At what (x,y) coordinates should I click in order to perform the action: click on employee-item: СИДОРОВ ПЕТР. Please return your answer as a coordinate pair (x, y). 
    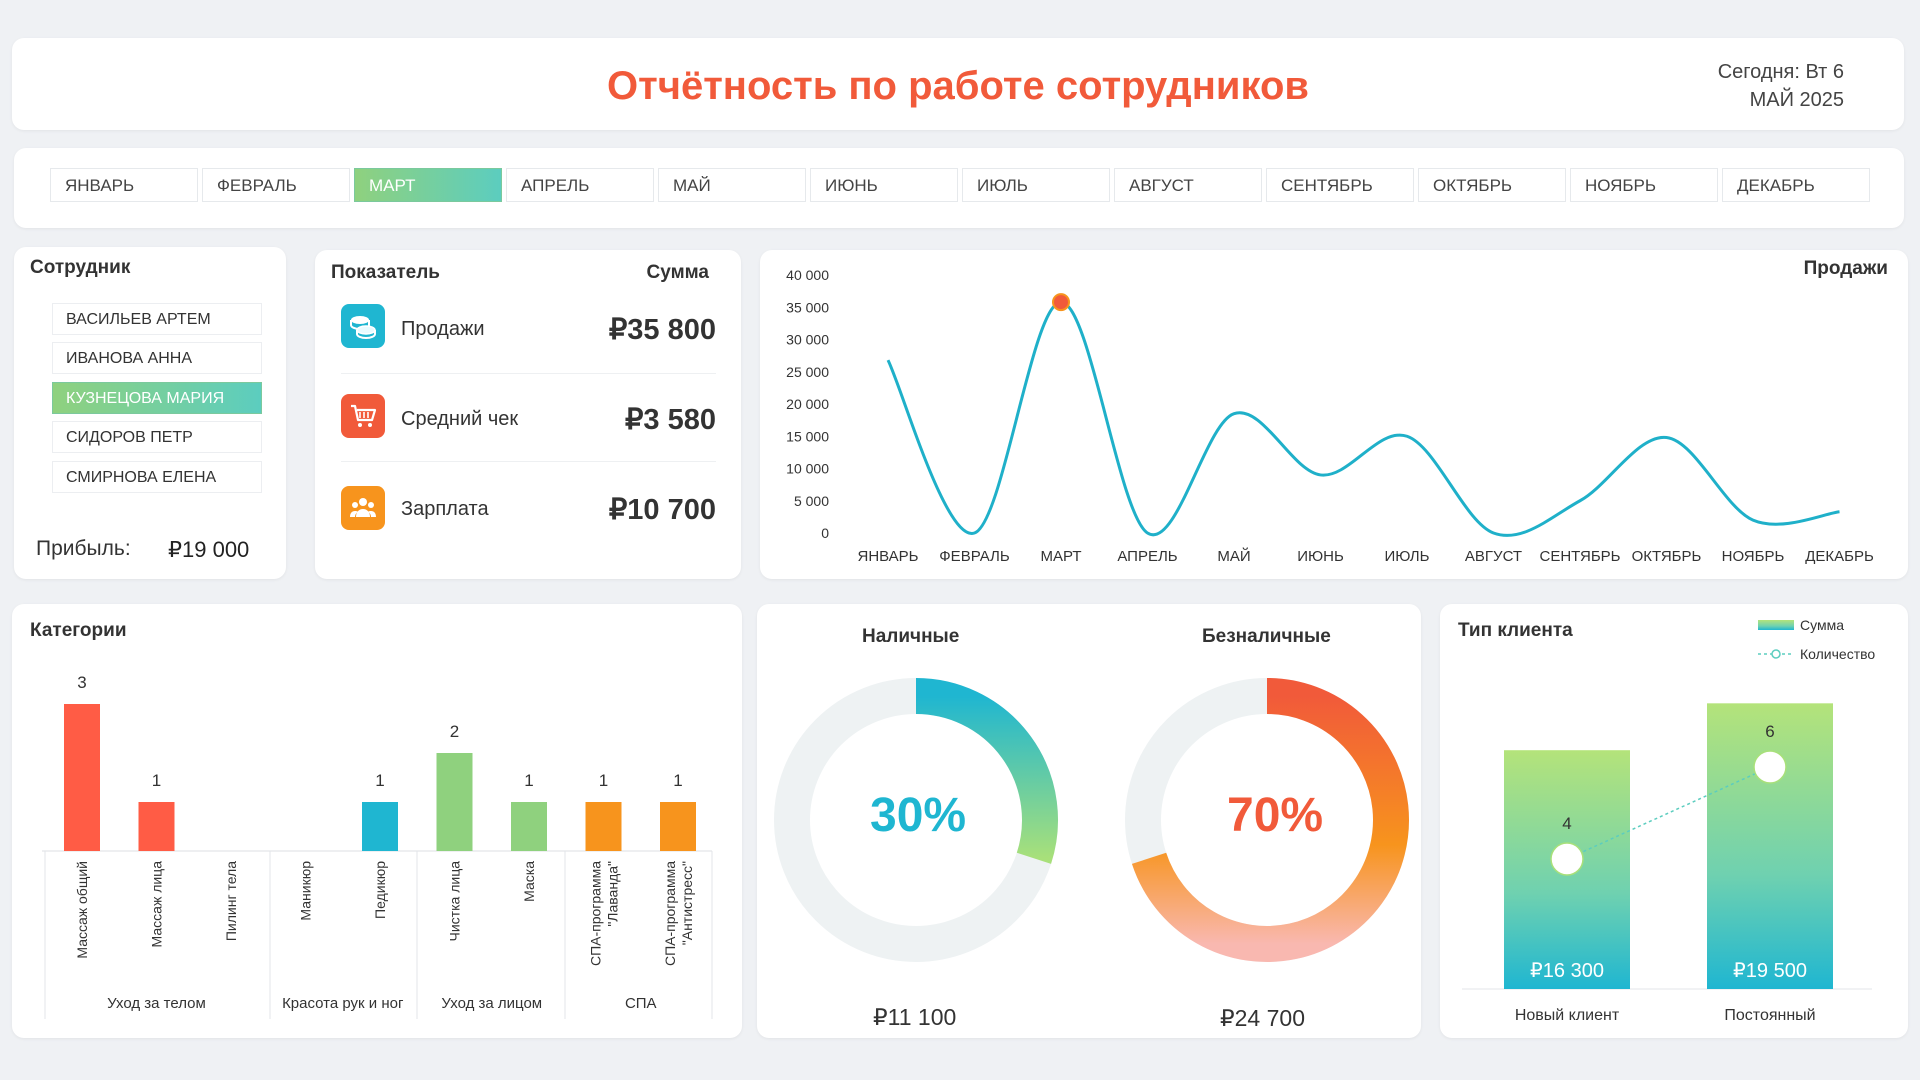
    Looking at the image, I should click on (157, 437).